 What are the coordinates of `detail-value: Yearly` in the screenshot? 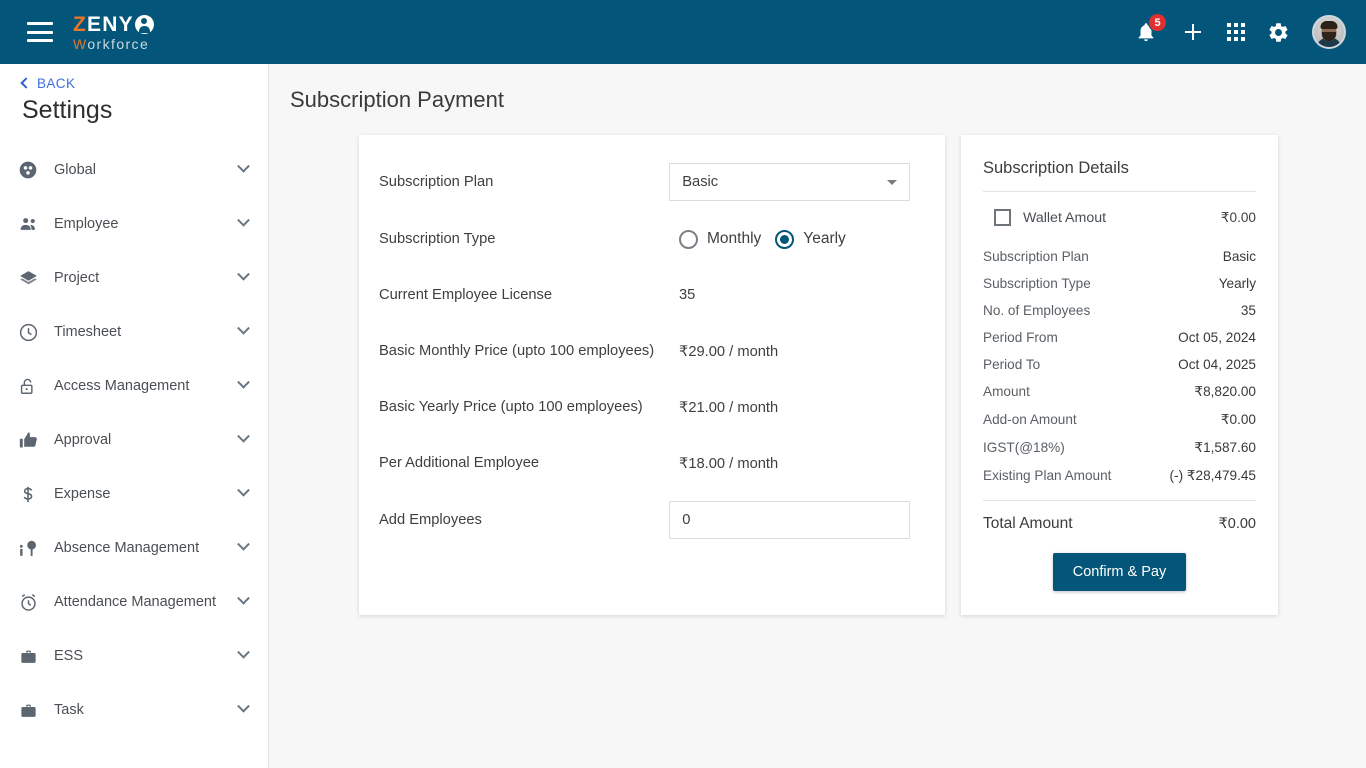 It's located at (1237, 283).